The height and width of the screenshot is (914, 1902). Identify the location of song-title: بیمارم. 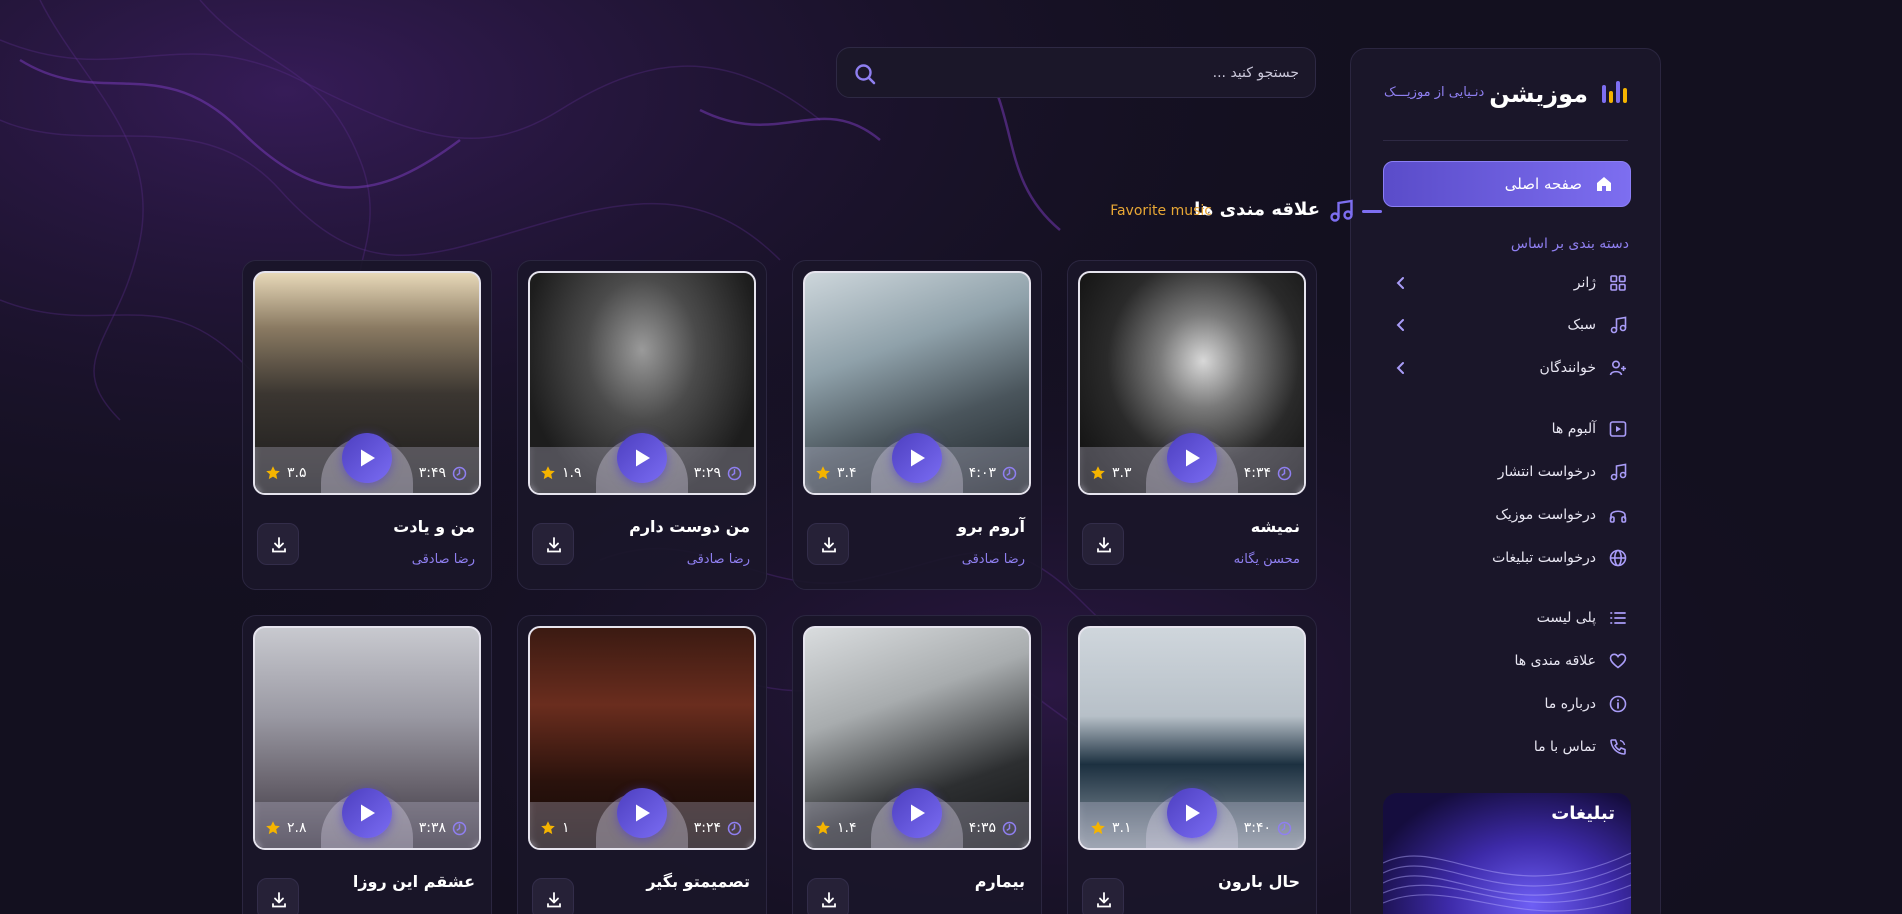
(1000, 881).